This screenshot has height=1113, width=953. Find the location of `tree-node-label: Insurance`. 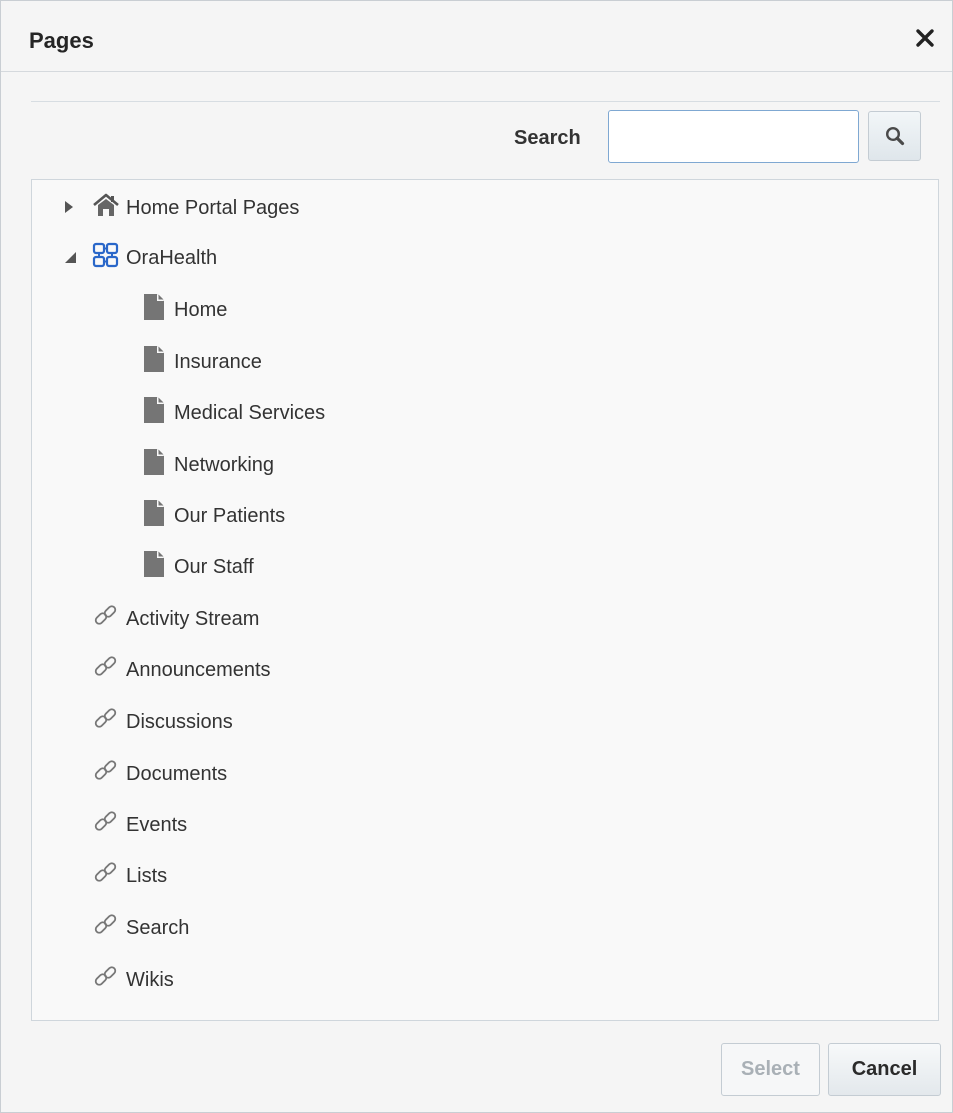

tree-node-label: Insurance is located at coordinates (218, 362).